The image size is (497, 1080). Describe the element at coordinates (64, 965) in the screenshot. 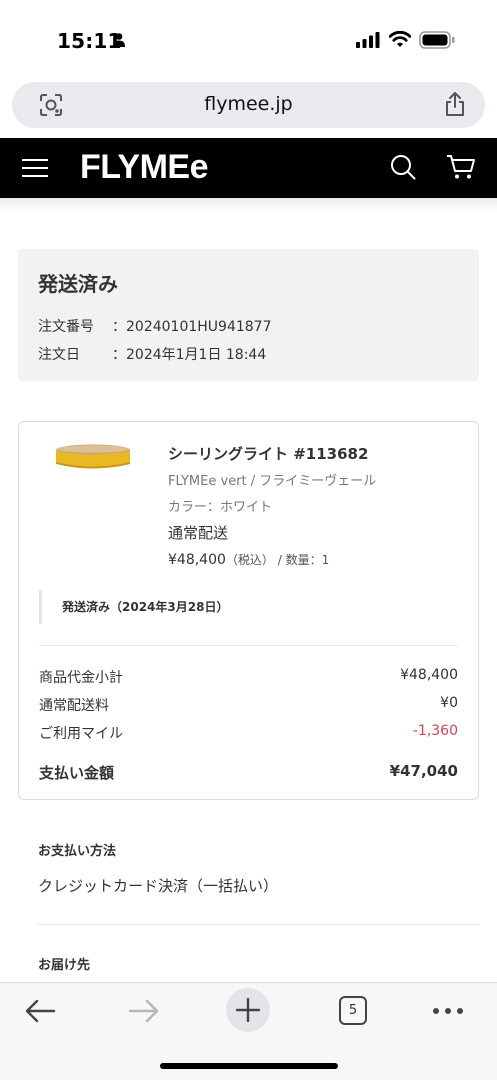

I see `delivery-address-label: お届け先` at that location.